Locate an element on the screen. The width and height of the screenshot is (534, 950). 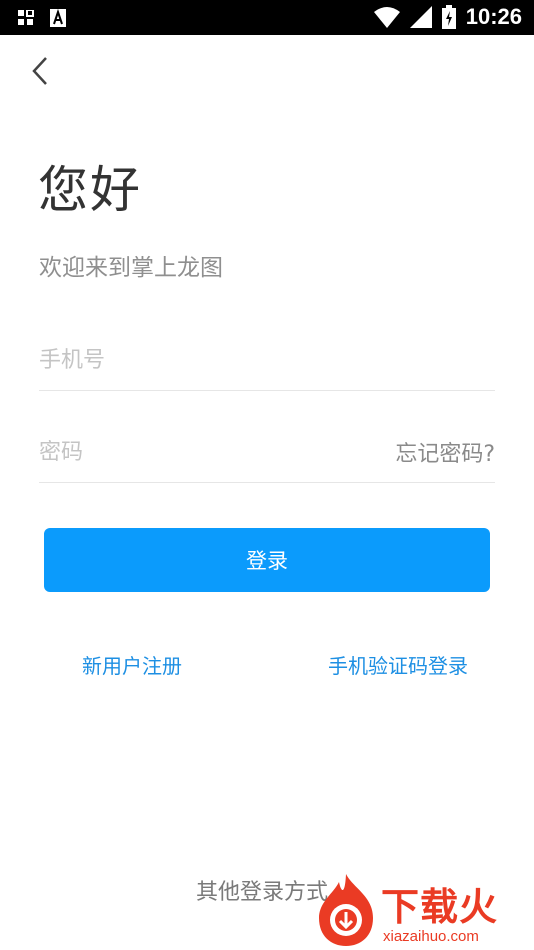
status-right-icons: 10:26 is located at coordinates (447, 17).